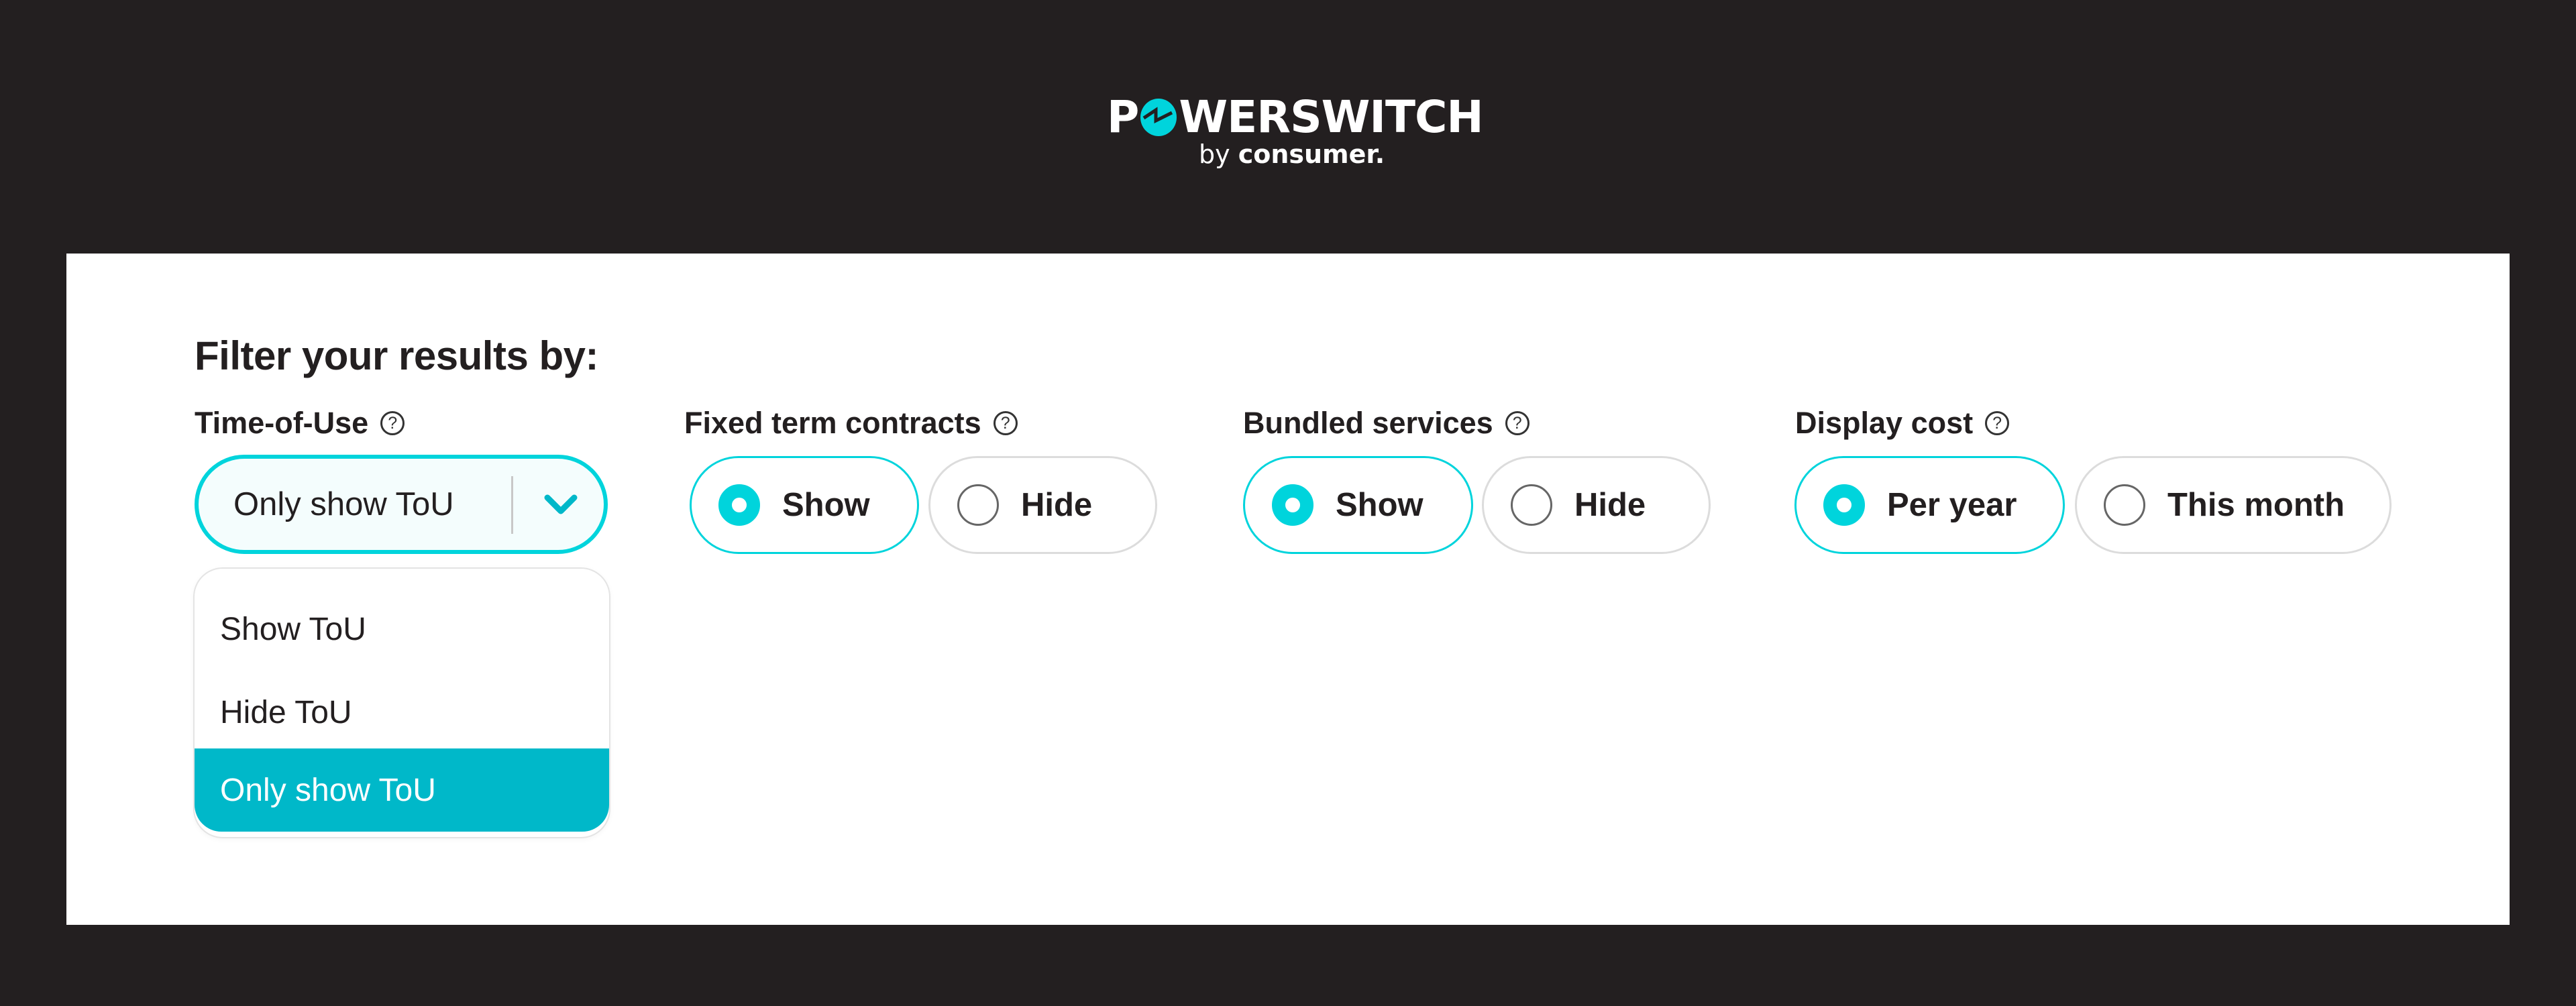  Describe the element at coordinates (402, 712) in the screenshot. I see `menu-option-hide-tou: Hide ToU` at that location.